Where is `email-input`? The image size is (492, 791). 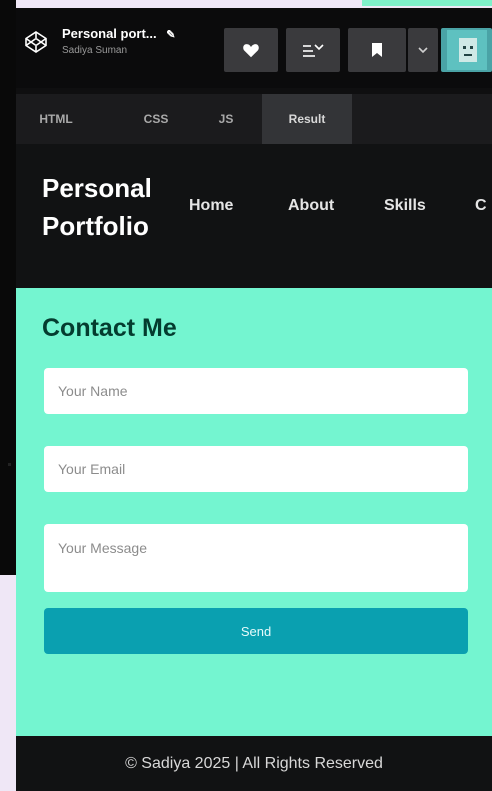
email-input is located at coordinates (256, 469).